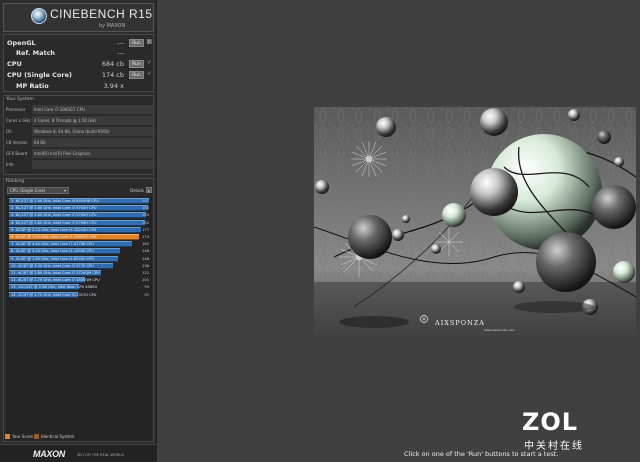 This screenshot has width=640, height=462. What do you see at coordinates (120, 43) in the screenshot?
I see `opengl-value: ---` at bounding box center [120, 43].